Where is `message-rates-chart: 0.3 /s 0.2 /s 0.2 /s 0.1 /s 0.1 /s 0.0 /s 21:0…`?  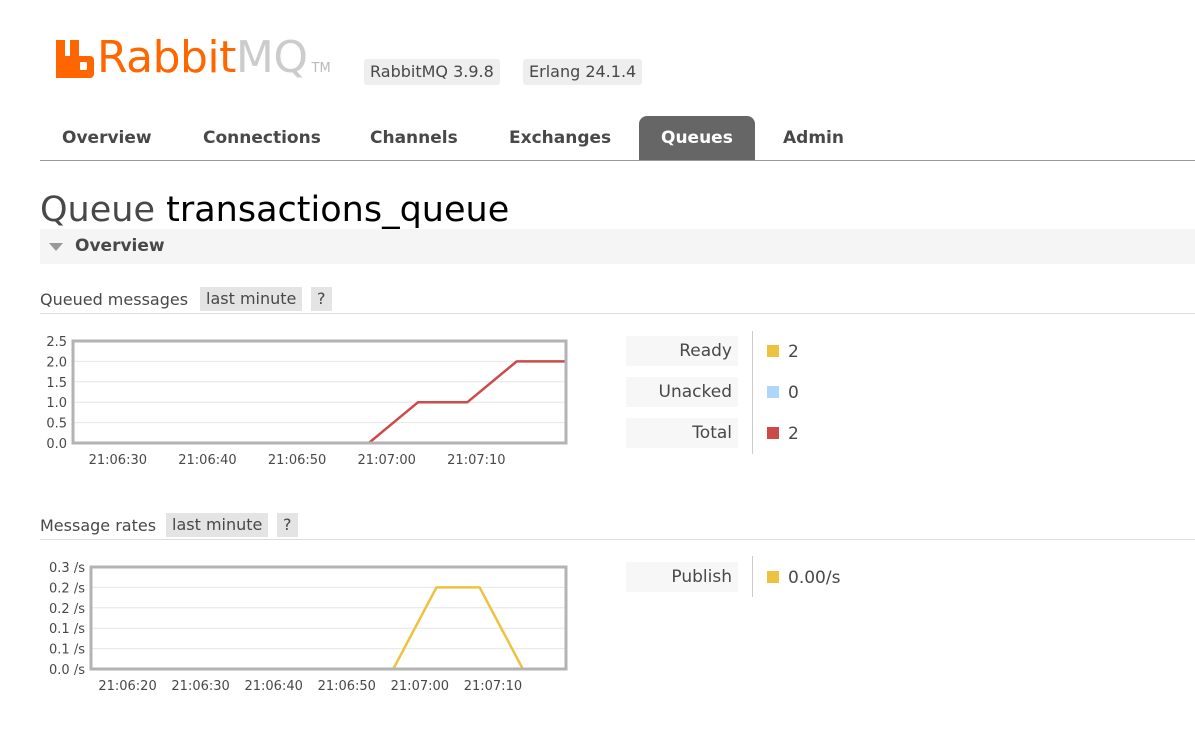 message-rates-chart: 0.3 /s 0.2 /s 0.2 /s 0.1 /s 0.1 /s 0.0 /s 21:0… is located at coordinates (308, 627).